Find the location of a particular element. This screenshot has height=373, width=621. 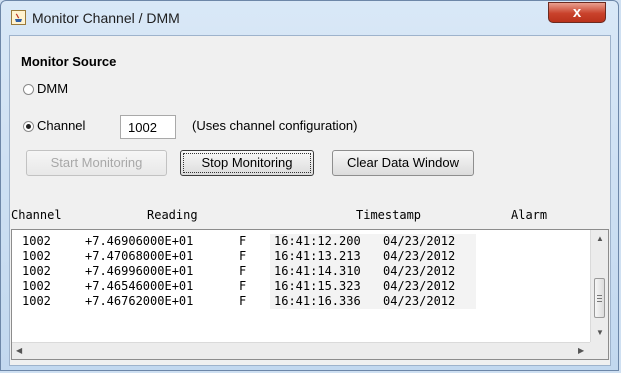

arrow-down-icon: ▼ is located at coordinates (600, 332).